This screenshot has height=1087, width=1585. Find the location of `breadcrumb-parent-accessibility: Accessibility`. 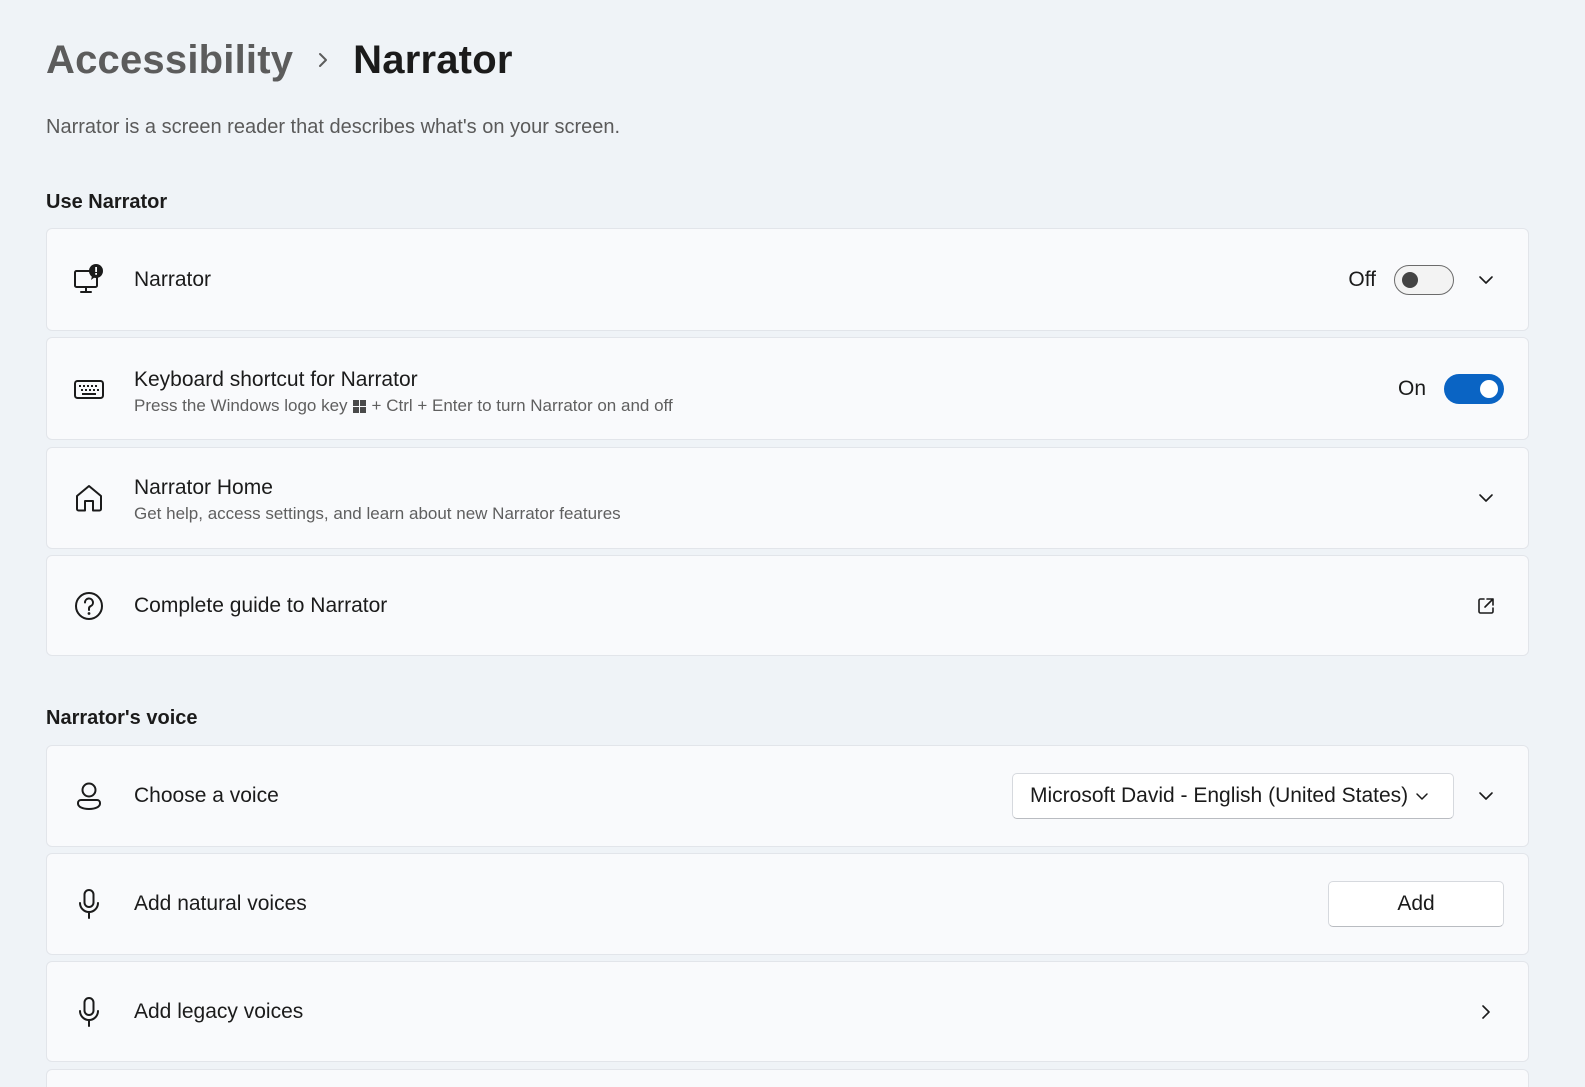

breadcrumb-parent-accessibility: Accessibility is located at coordinates (169, 60).